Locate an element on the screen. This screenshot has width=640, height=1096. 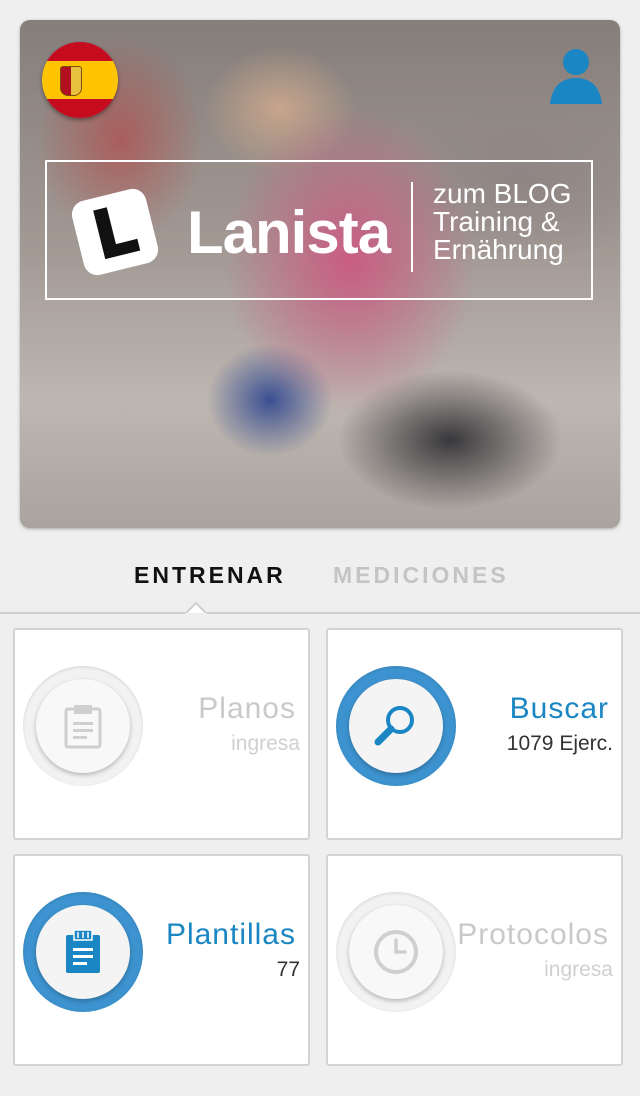
tab-mediciones: MEDICIONES is located at coordinates (421, 575).